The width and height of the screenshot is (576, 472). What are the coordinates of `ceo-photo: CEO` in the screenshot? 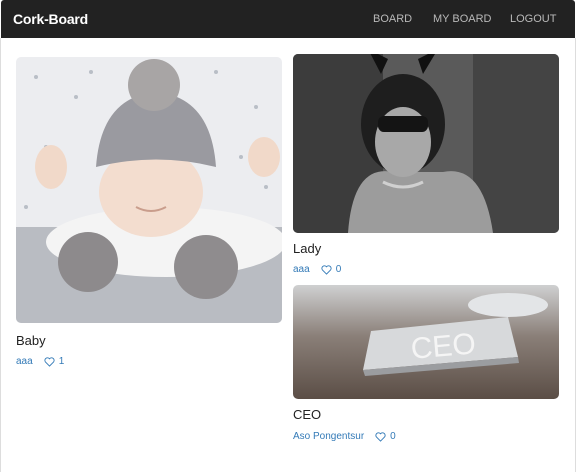 It's located at (426, 342).